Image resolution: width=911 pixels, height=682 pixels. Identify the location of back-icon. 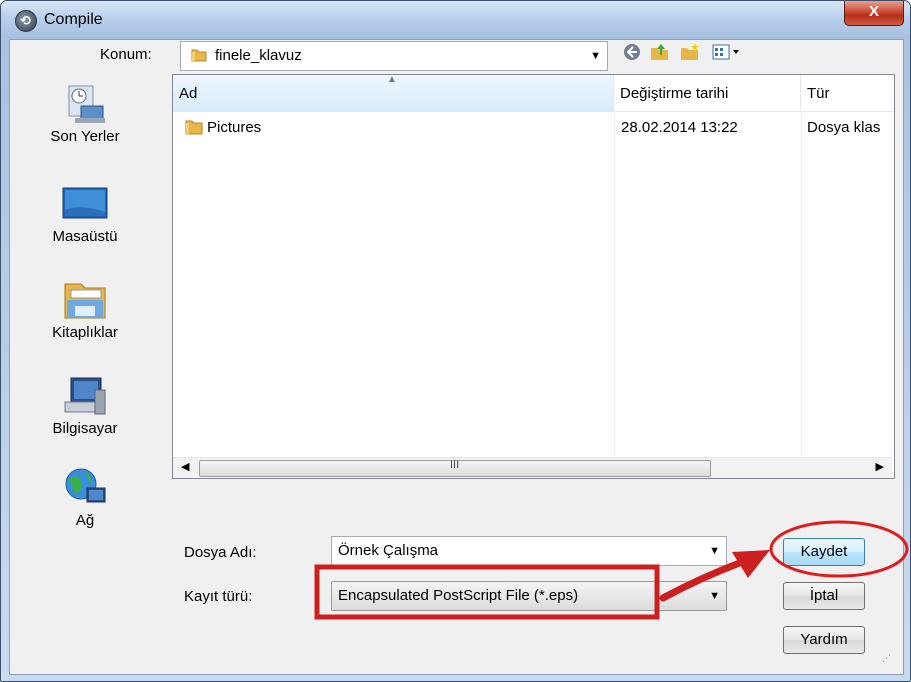
(632, 54).